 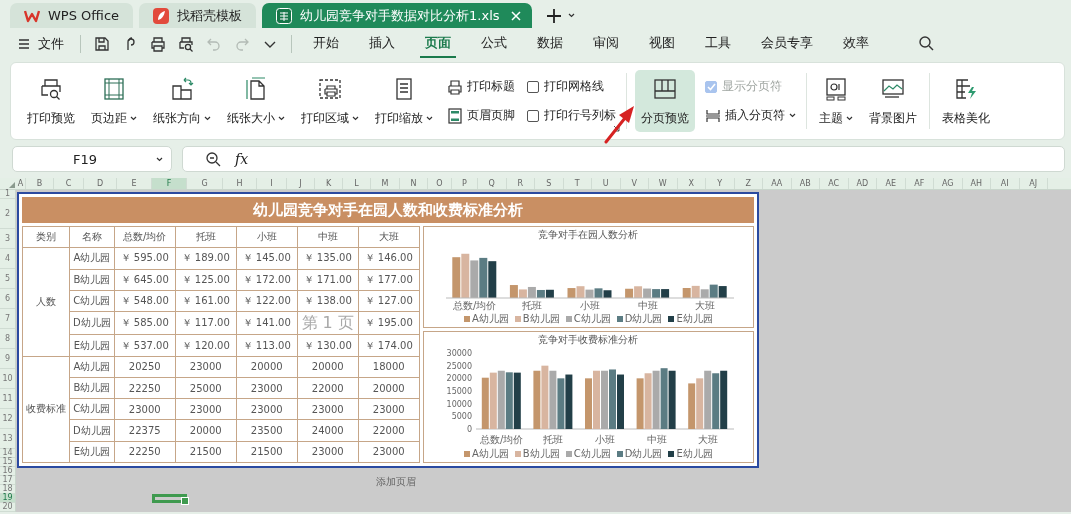 I want to click on row-header: 3, so click(x=7, y=239).